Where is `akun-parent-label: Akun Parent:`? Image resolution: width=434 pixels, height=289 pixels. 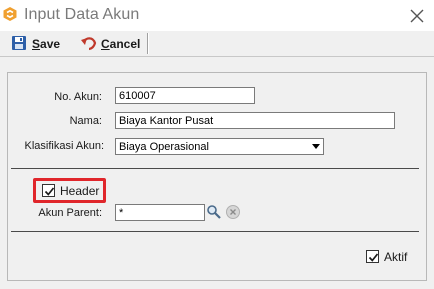 akun-parent-label: Akun Parent: is located at coordinates (70, 213).